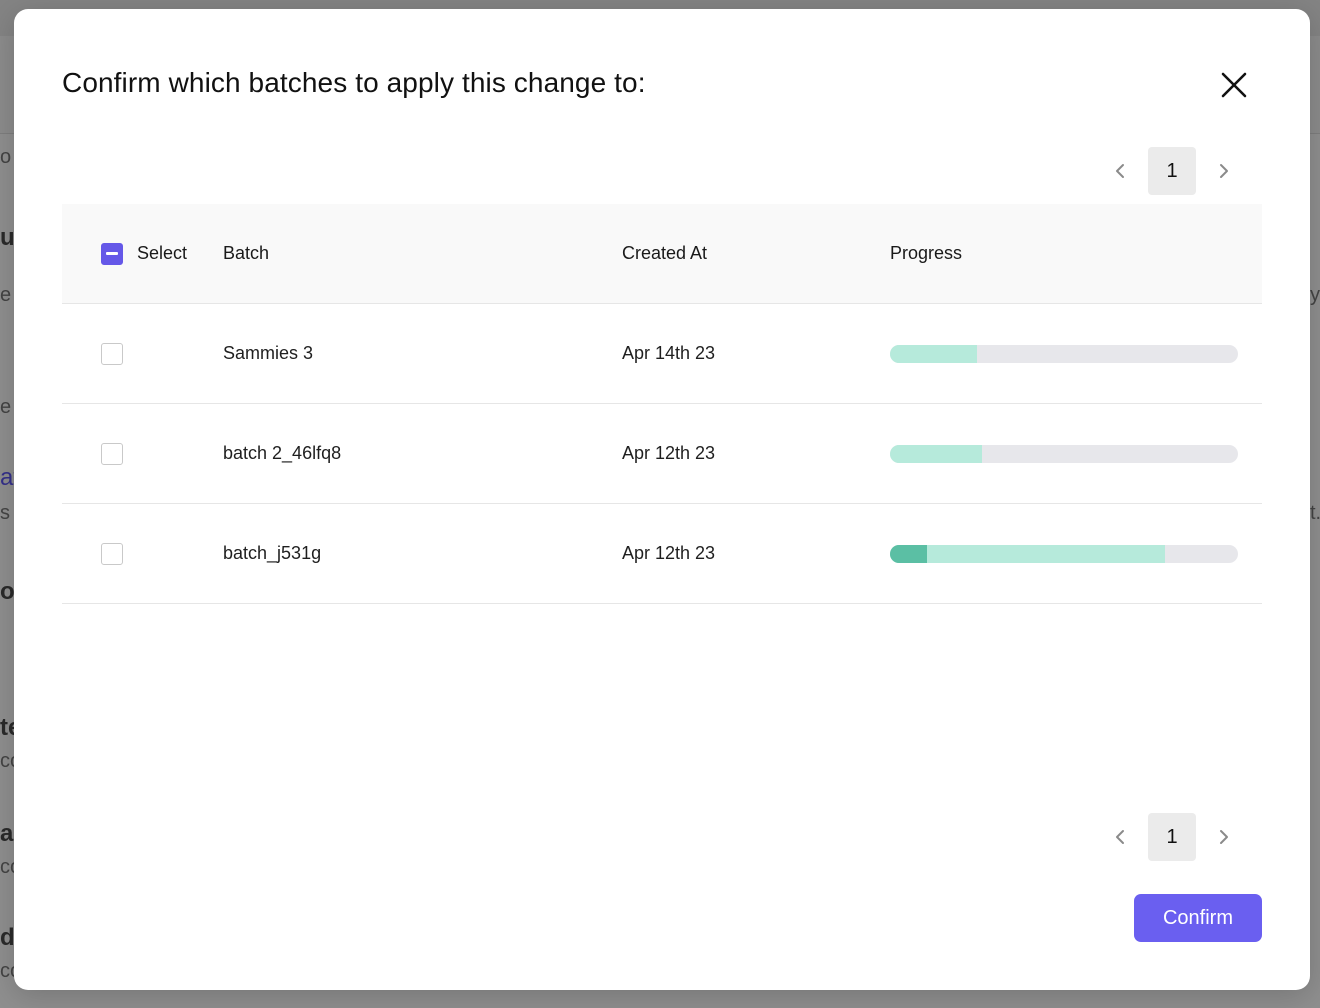 This screenshot has width=1320, height=1008. Describe the element at coordinates (1315, 513) in the screenshot. I see `background-text: t.` at that location.